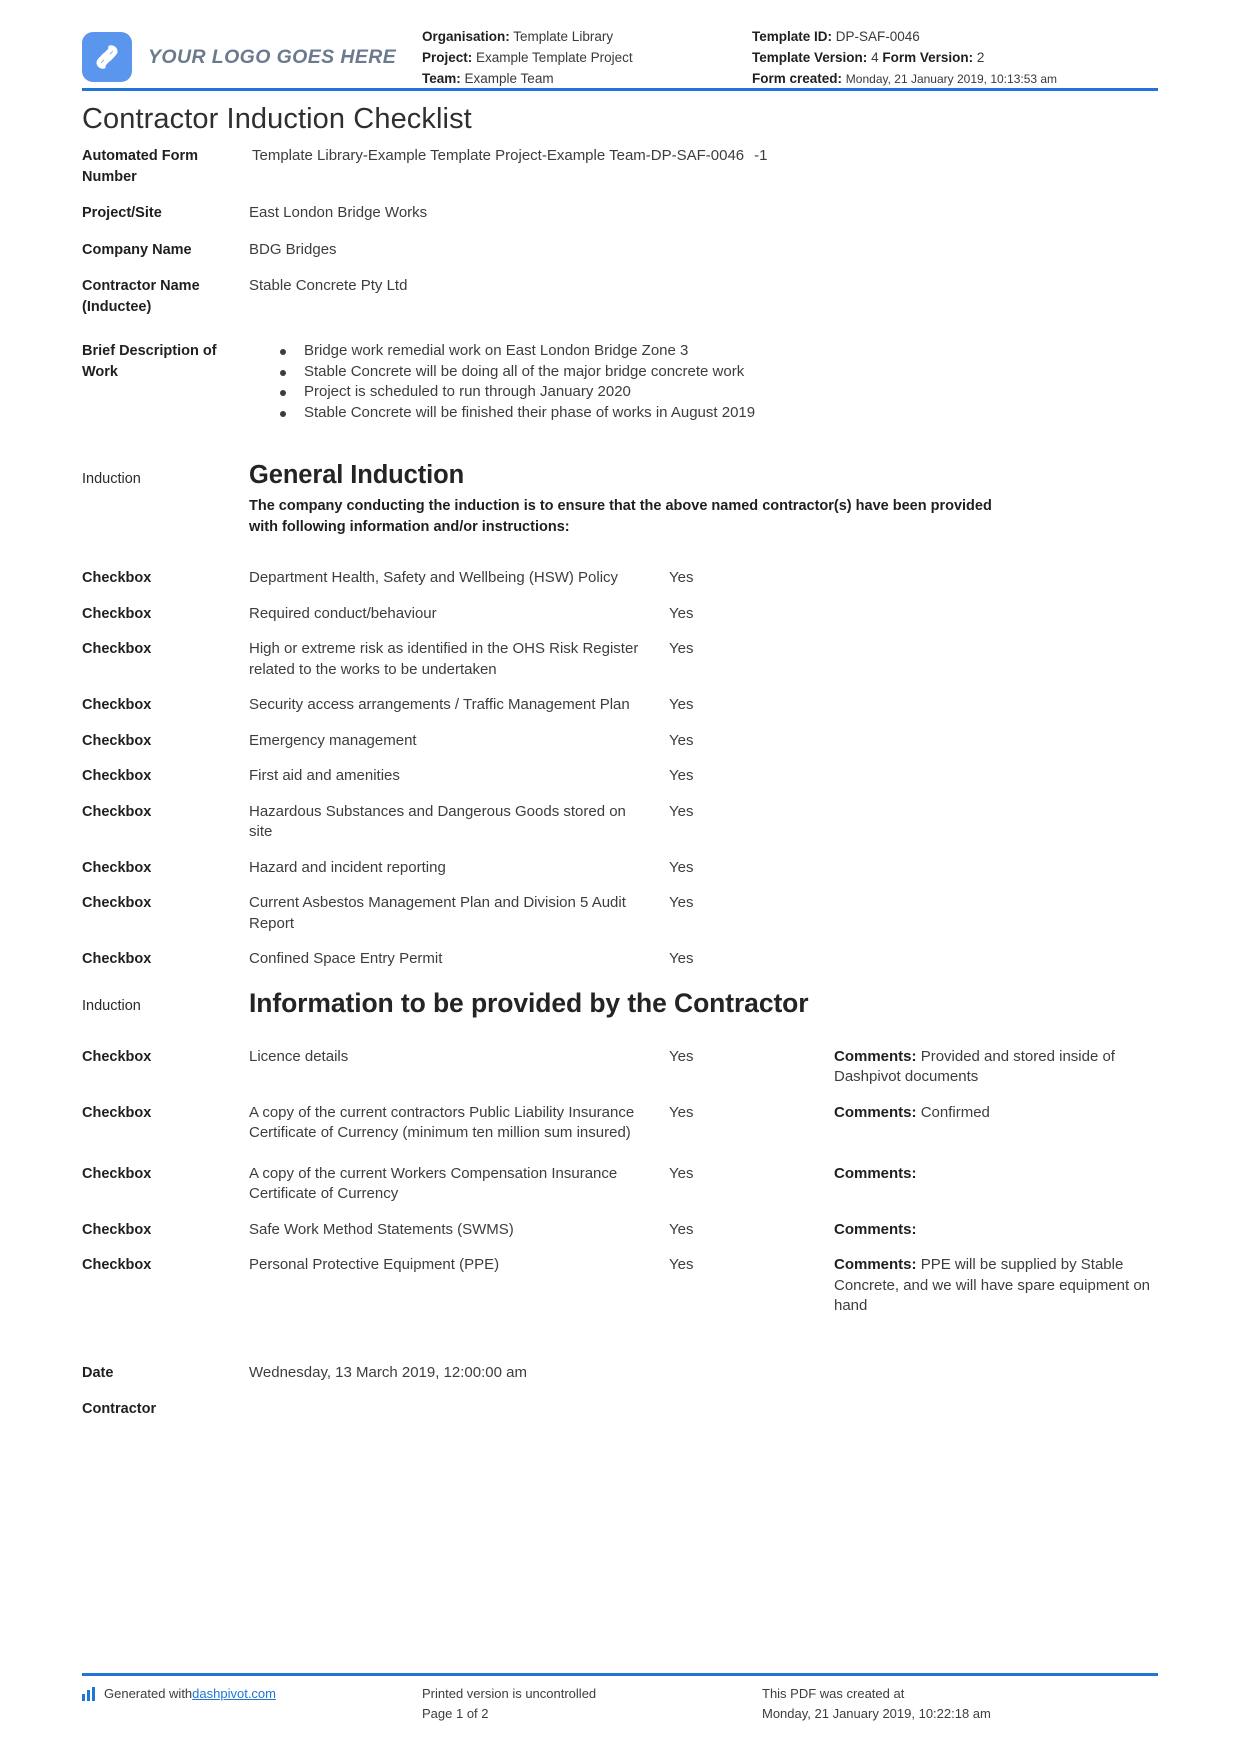 The height and width of the screenshot is (1754, 1240). I want to click on project-line: Project: Example Template Project, so click(587, 57).